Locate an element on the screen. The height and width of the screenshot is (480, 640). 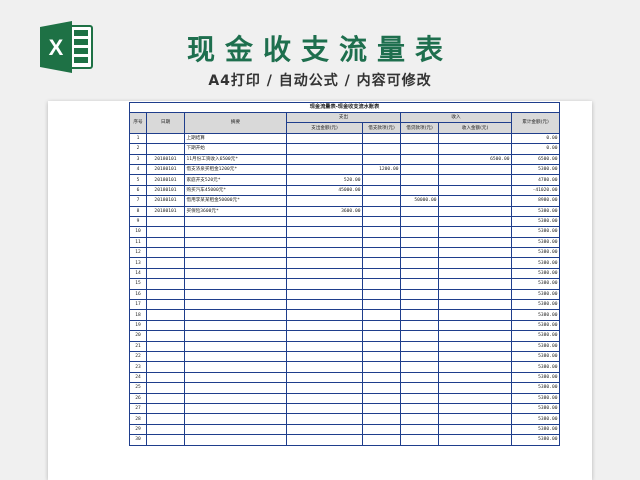
cell-balance: -41020.00 is located at coordinates (535, 190).